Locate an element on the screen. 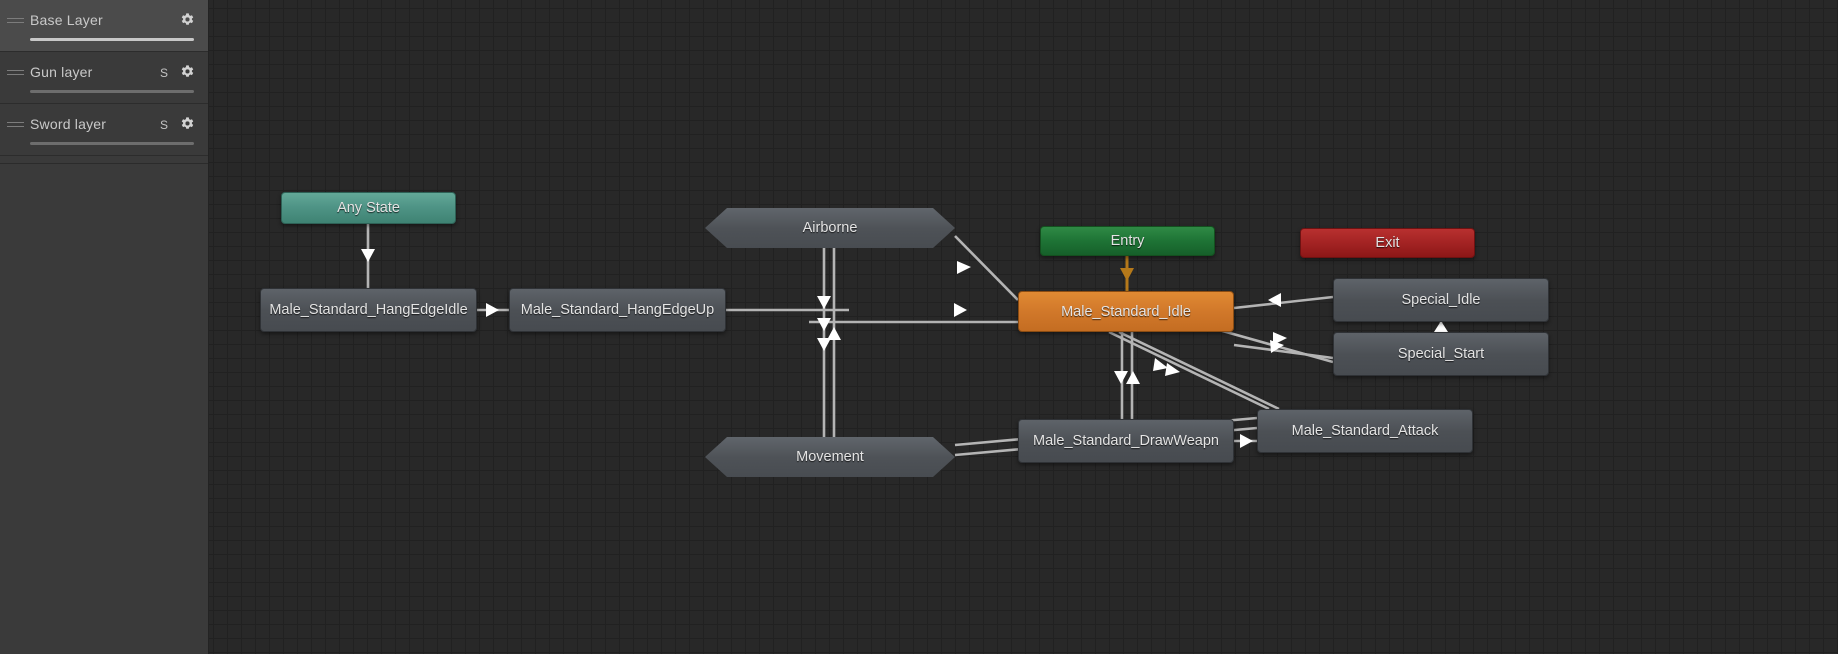  layer-row-sword: Sword layer S is located at coordinates (104, 130).